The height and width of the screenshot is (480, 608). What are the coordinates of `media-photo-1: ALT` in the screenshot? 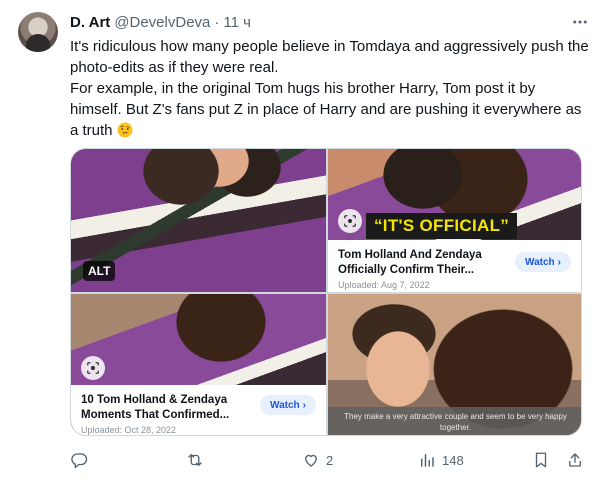 It's located at (198, 220).